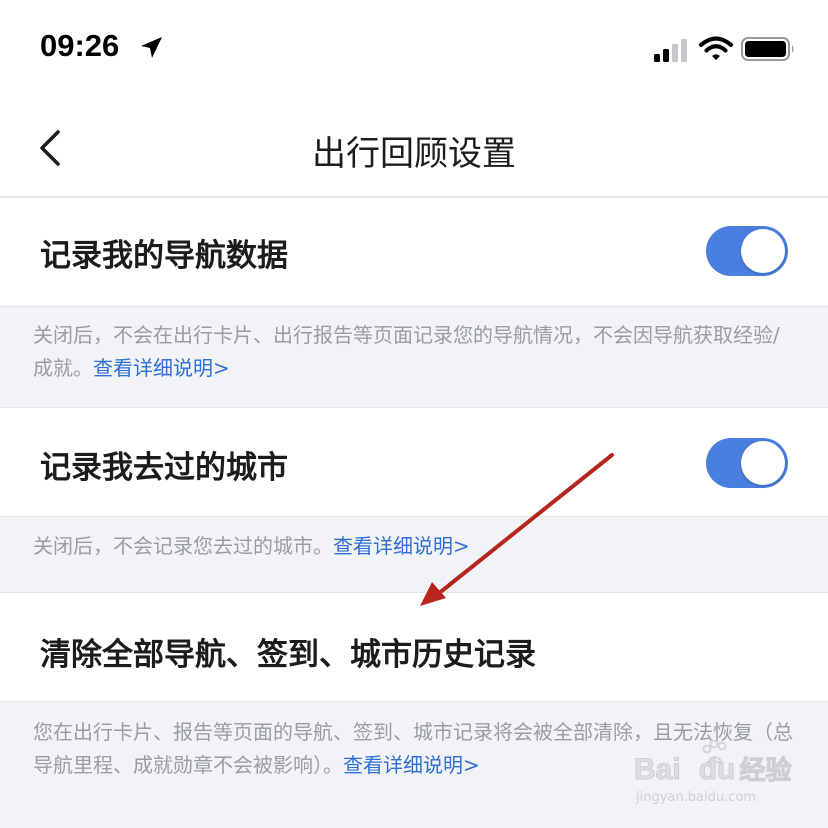 This screenshot has width=828, height=828. Describe the element at coordinates (696, 797) in the screenshot. I see `watermark-url: jingyan.baidu.com` at that location.